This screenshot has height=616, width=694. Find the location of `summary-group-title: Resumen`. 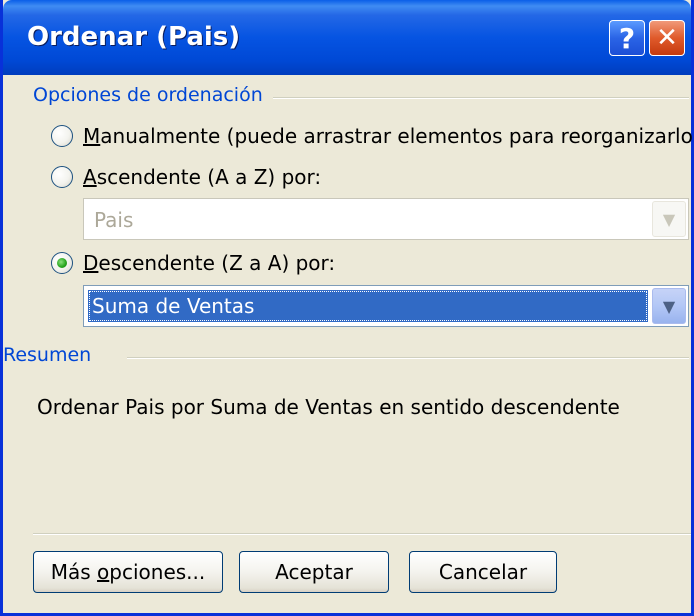

summary-group-title: Resumen is located at coordinates (47, 355).